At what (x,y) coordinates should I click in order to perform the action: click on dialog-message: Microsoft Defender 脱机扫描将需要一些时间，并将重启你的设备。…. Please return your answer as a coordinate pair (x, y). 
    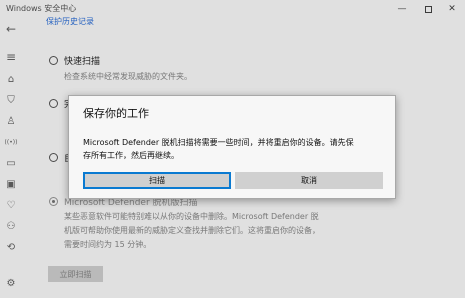
    Looking at the image, I should click on (235, 149).